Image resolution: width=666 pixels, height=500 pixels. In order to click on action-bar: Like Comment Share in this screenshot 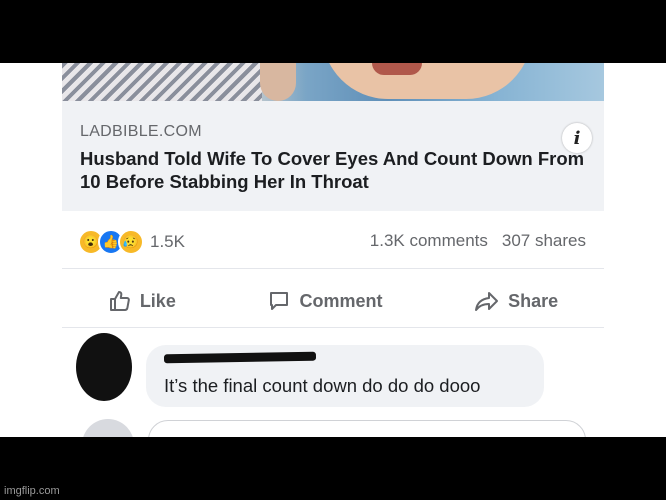, I will do `click(333, 301)`.